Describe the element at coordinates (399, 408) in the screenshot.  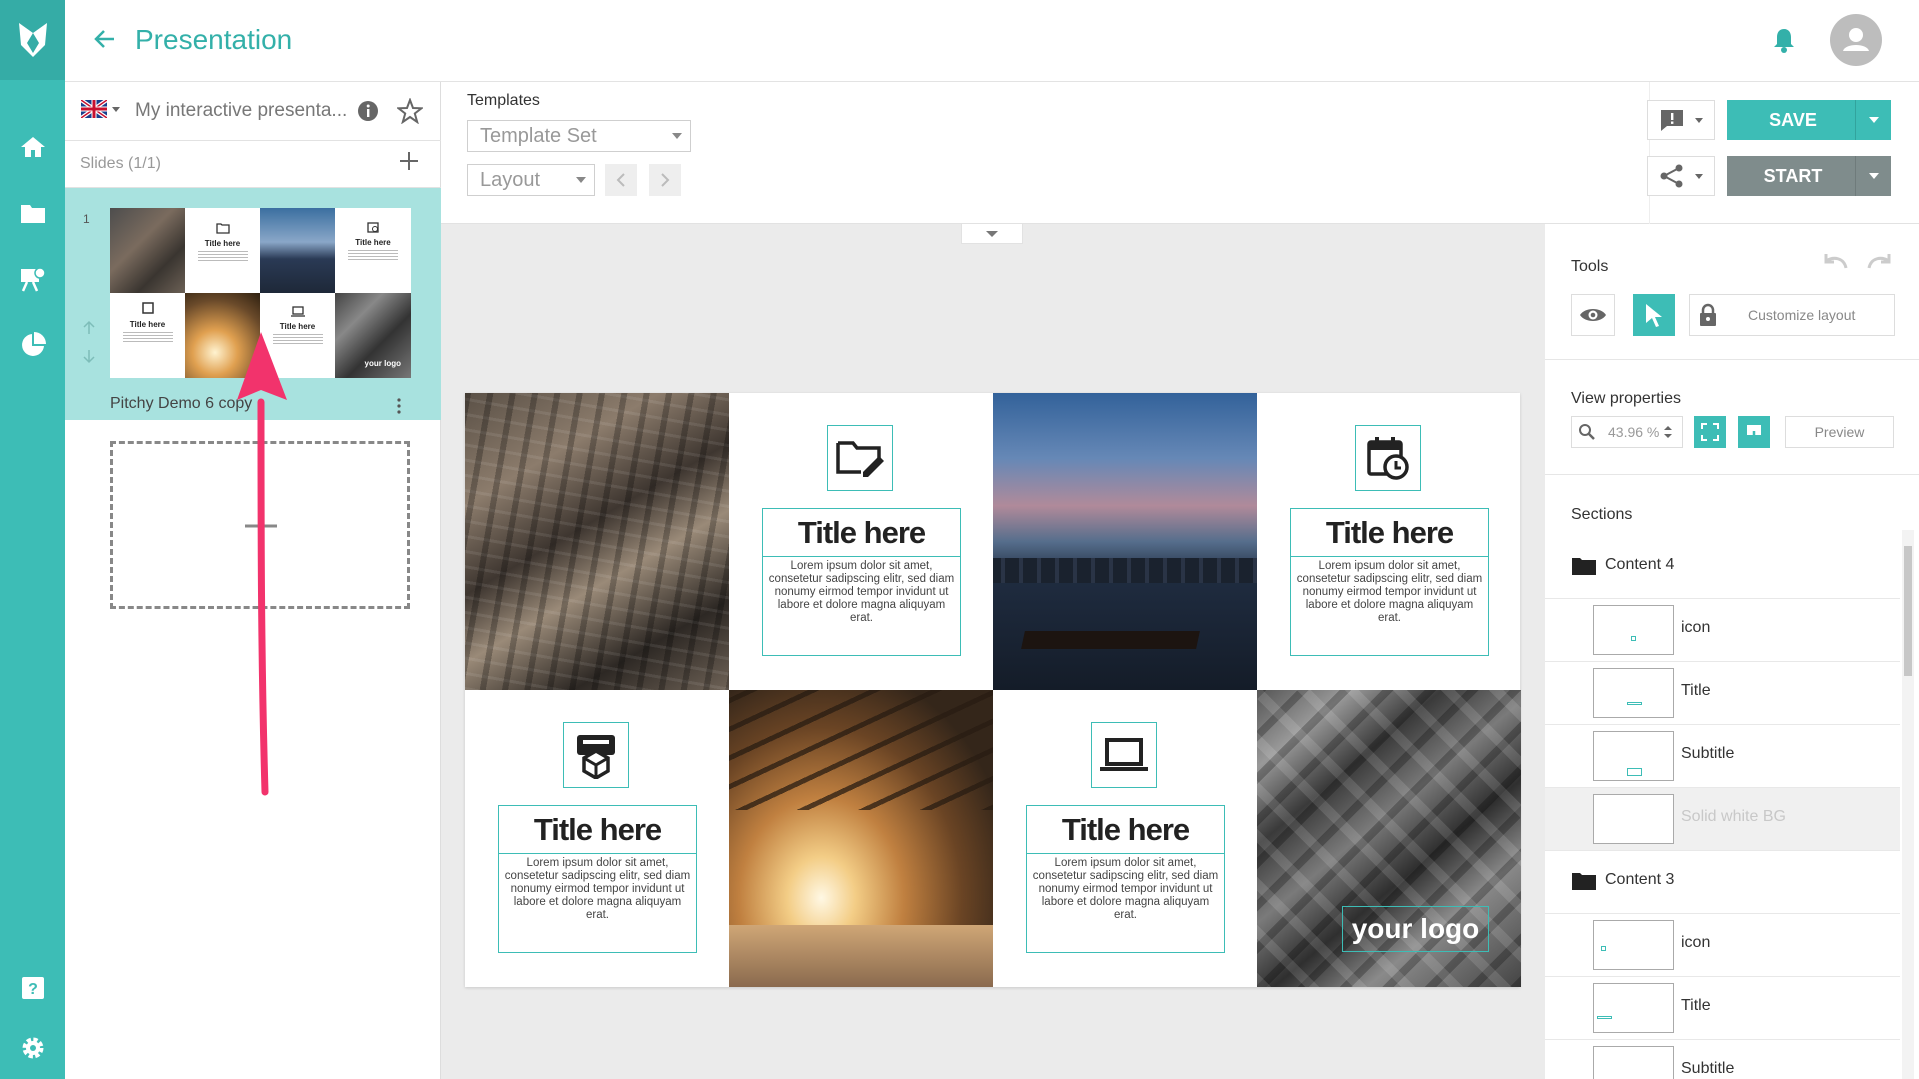
I see `more-vertical-icon` at that location.